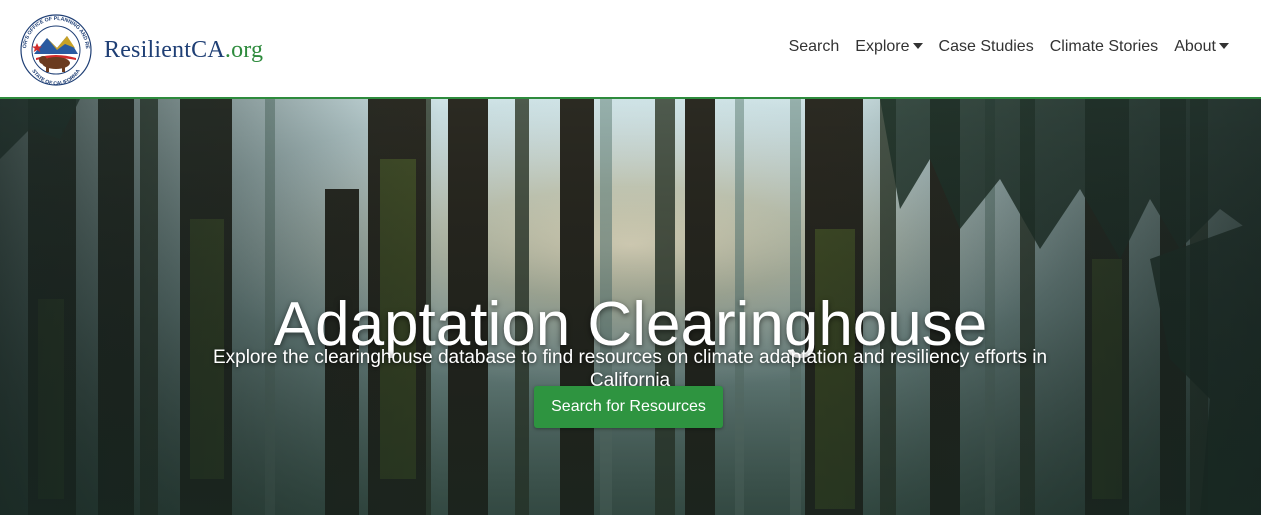 This screenshot has width=1261, height=515. What do you see at coordinates (244, 49) in the screenshot?
I see `brand-tld: .org` at bounding box center [244, 49].